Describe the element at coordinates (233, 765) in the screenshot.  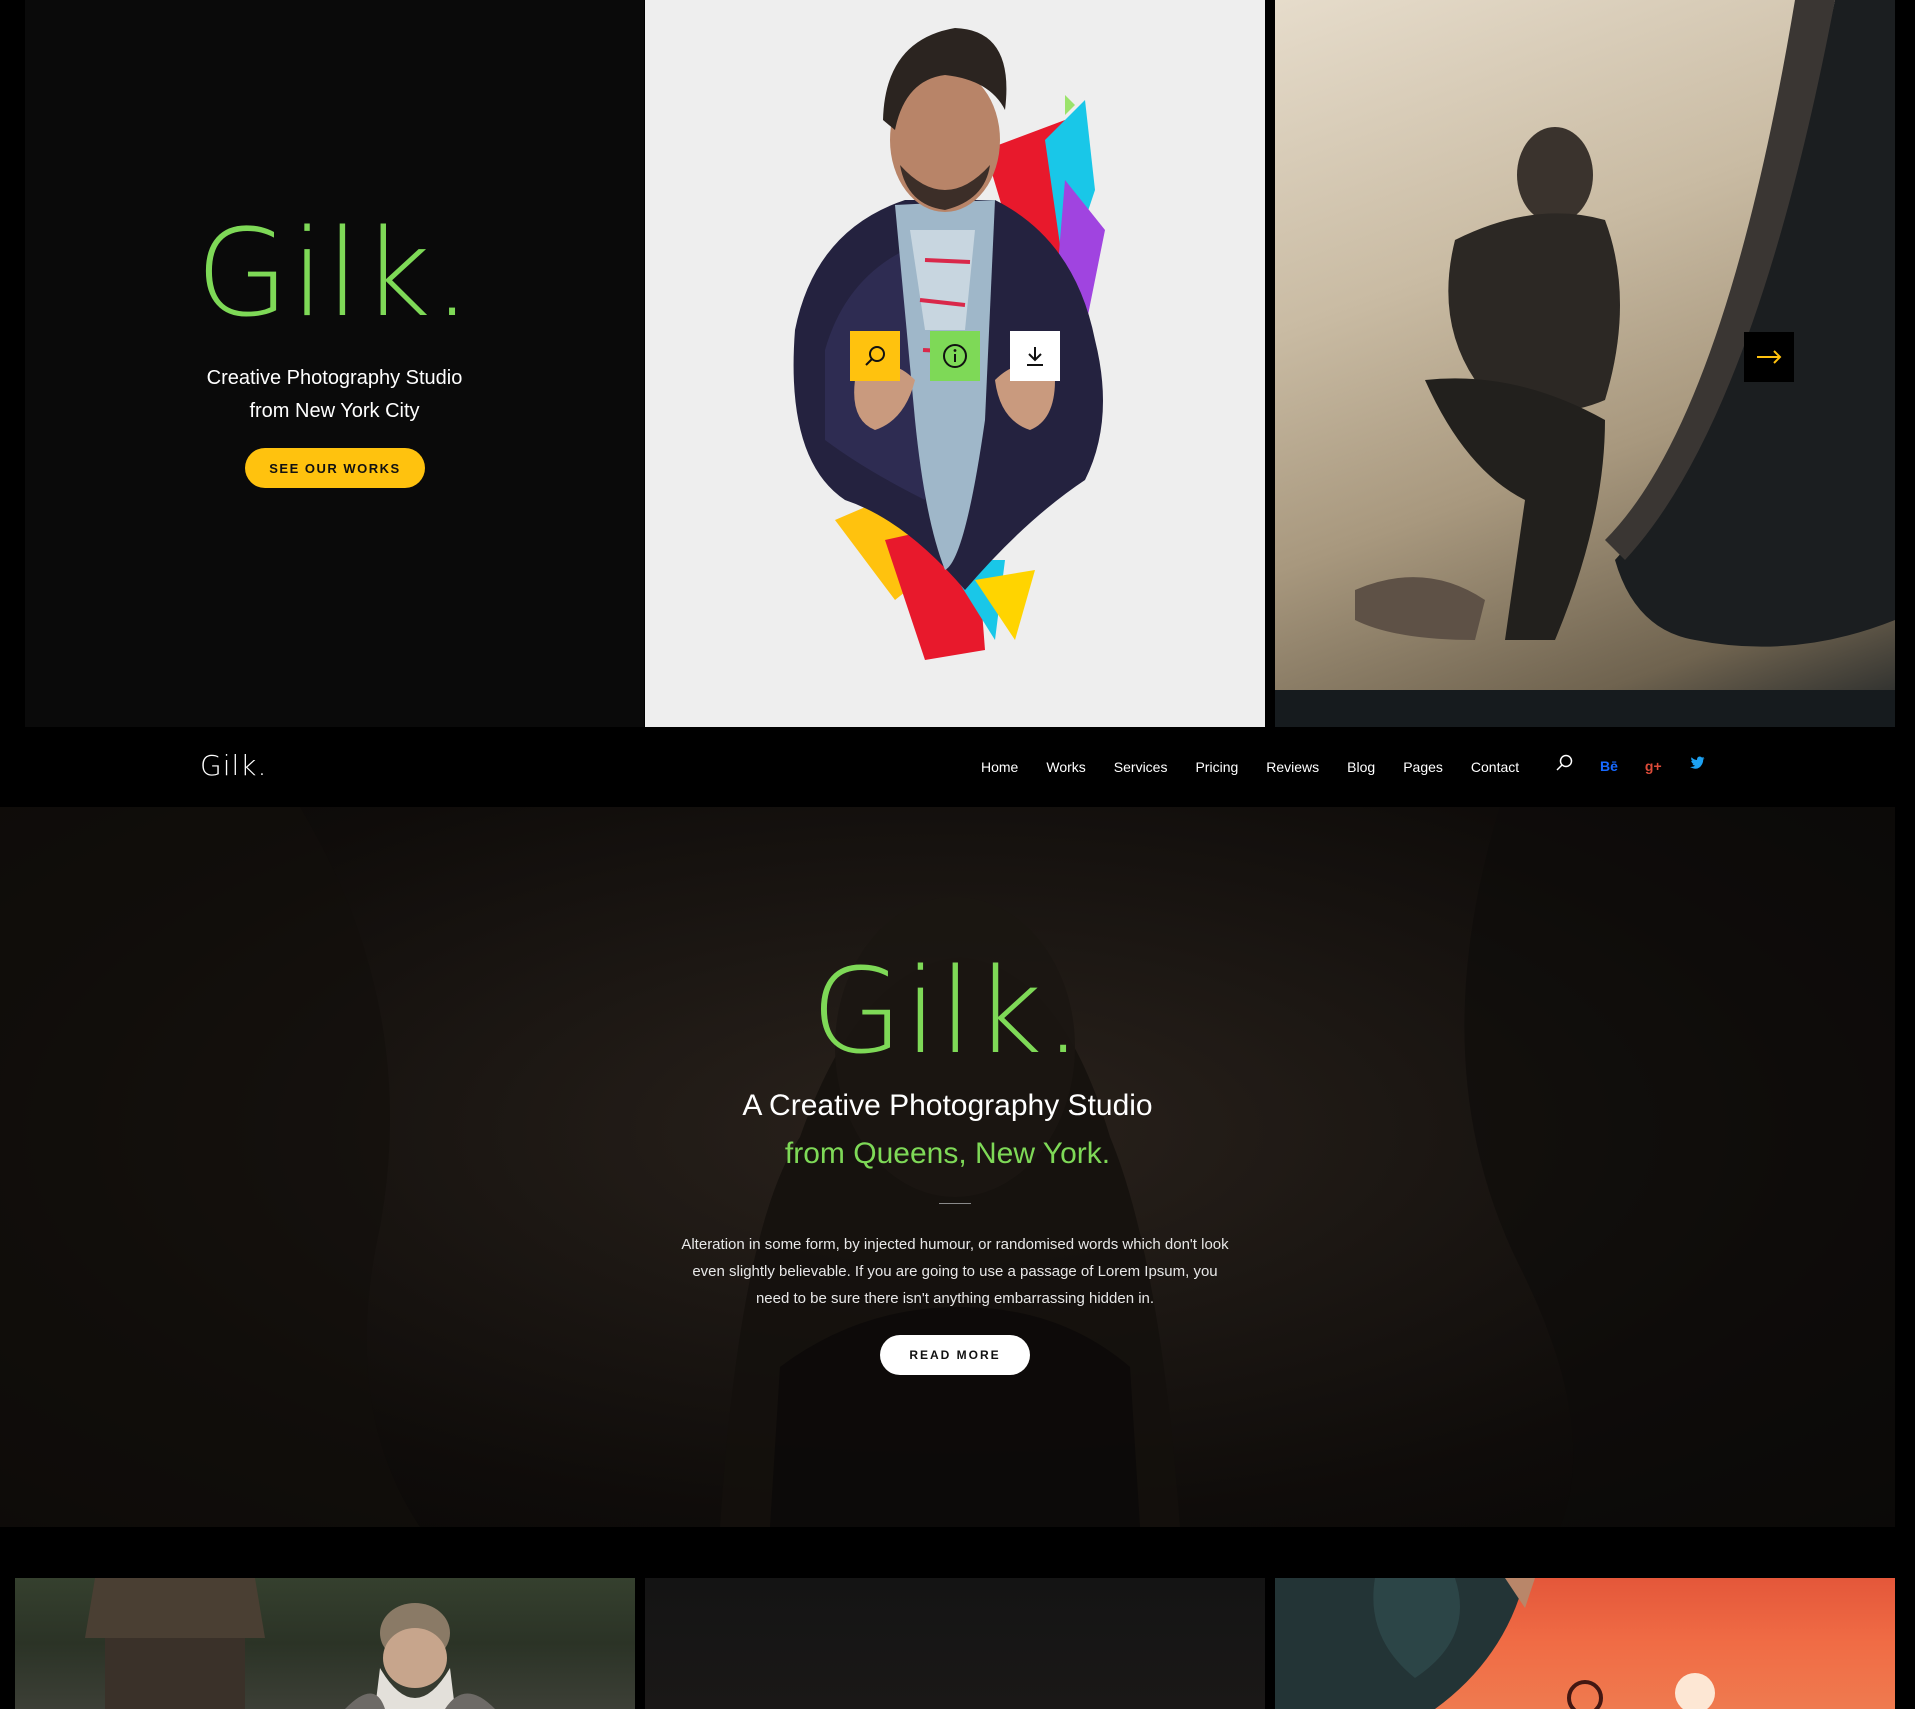
I see `nav-logo: Gilk.` at that location.